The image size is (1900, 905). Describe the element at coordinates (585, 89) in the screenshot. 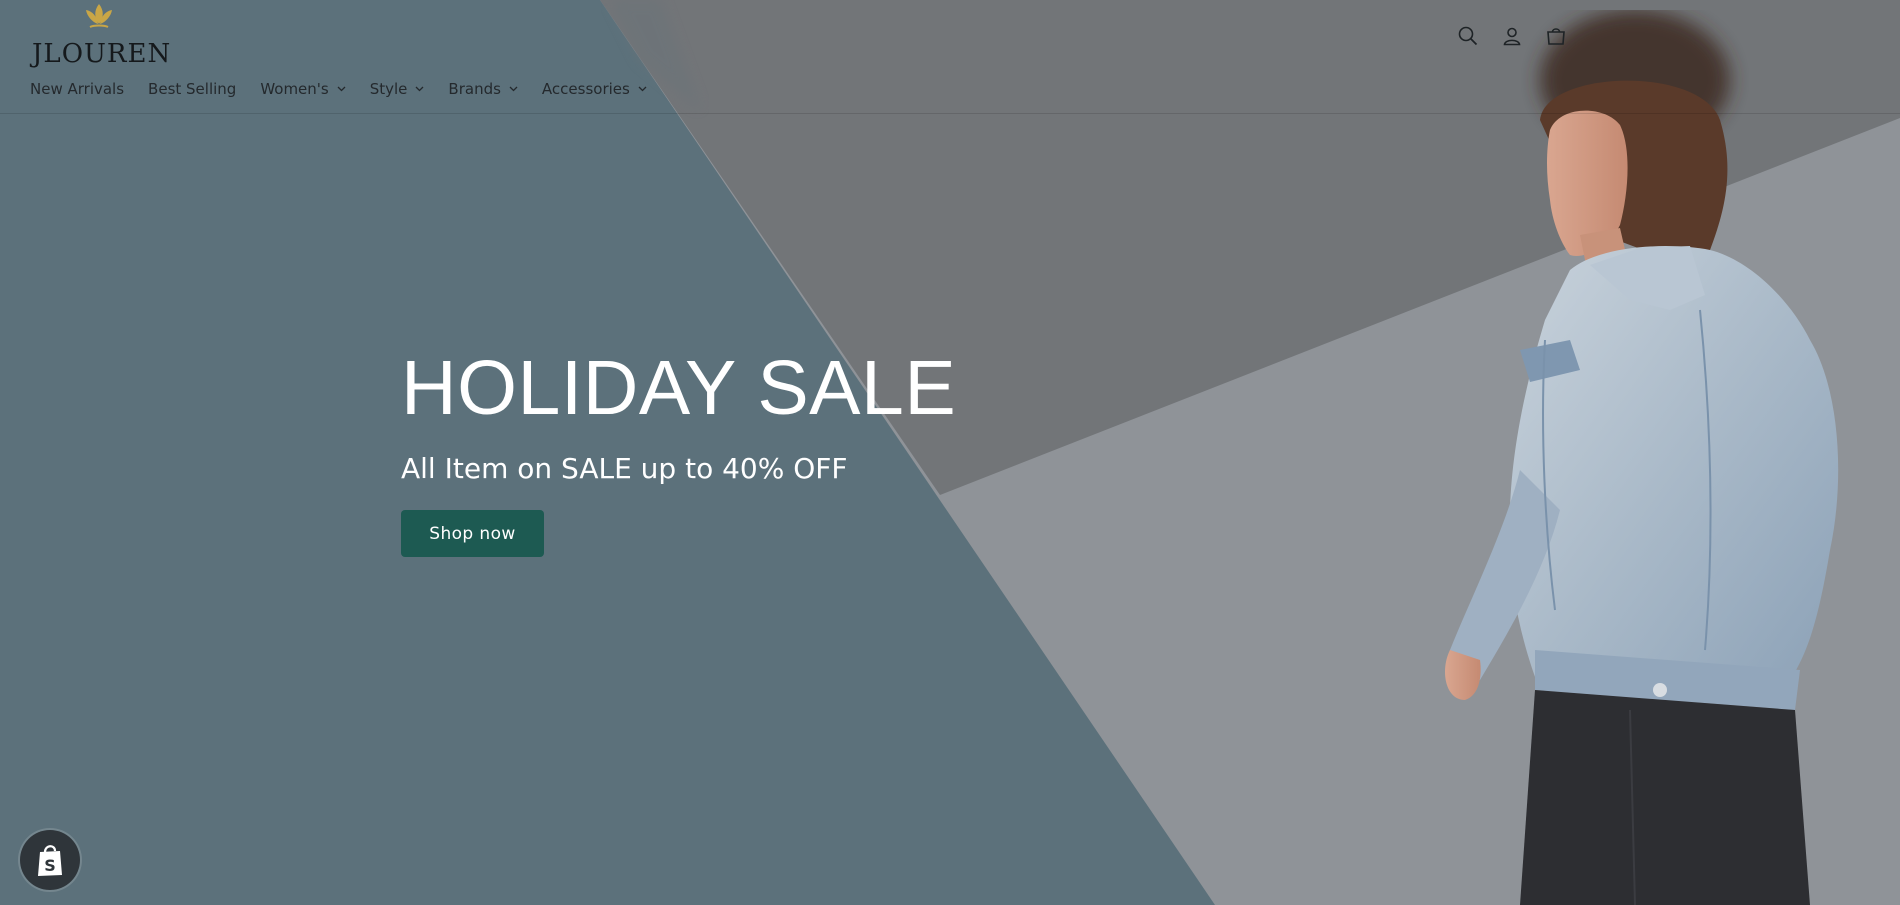

I see `nav-label: Accessories` at that location.